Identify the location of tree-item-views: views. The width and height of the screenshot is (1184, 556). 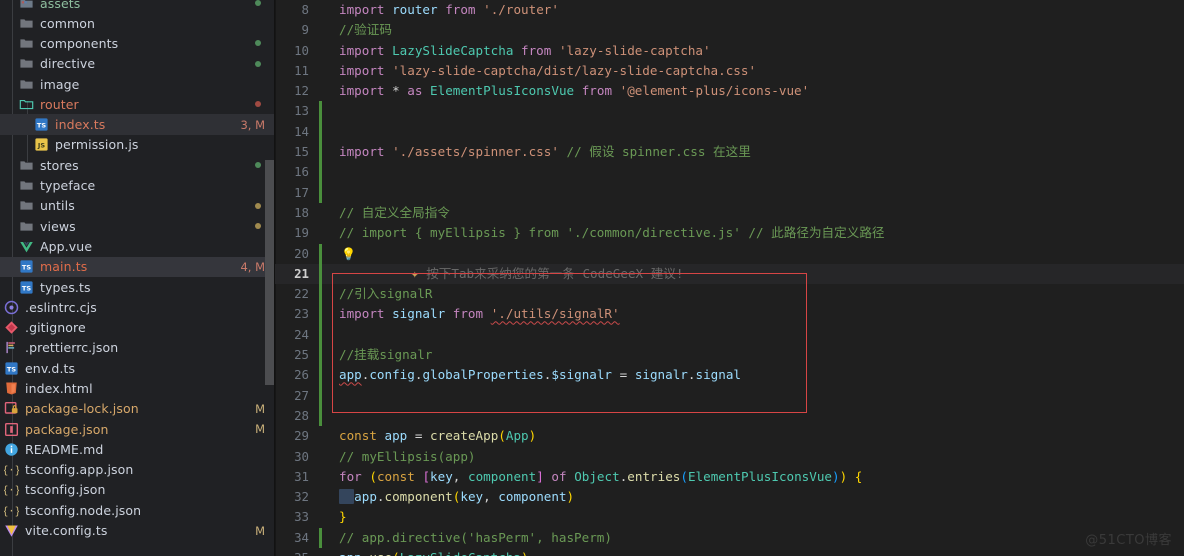
(137, 226).